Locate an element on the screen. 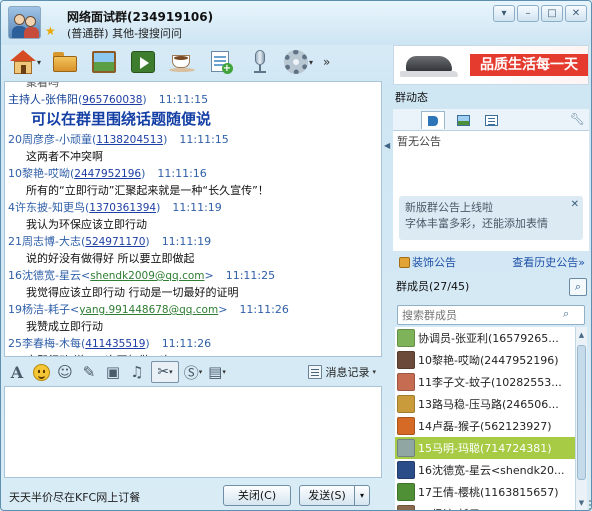 This screenshot has height=511, width=592. scroll-down-icon: ▼ is located at coordinates (581, 503).